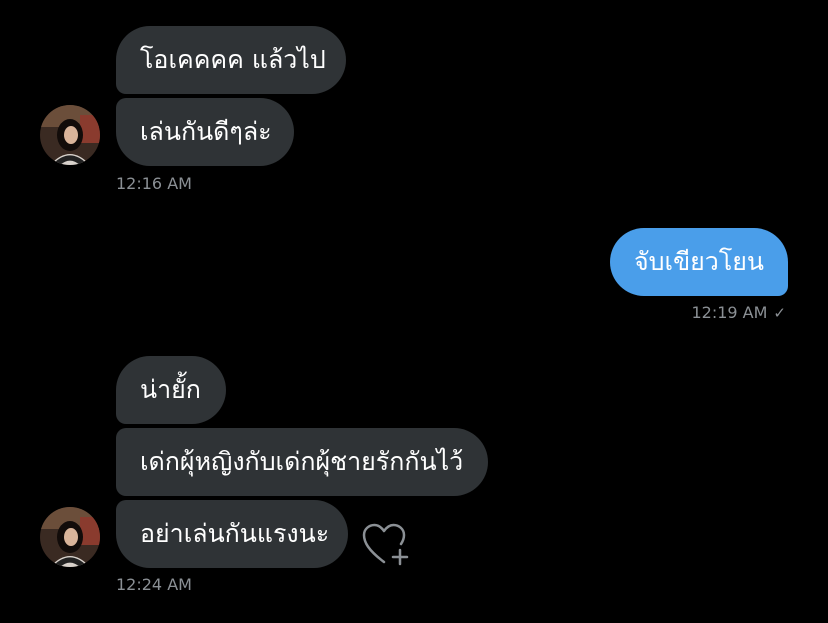 The height and width of the screenshot is (623, 828). I want to click on message-bubble: เล่นกันดีๆล่ะ, so click(205, 132).